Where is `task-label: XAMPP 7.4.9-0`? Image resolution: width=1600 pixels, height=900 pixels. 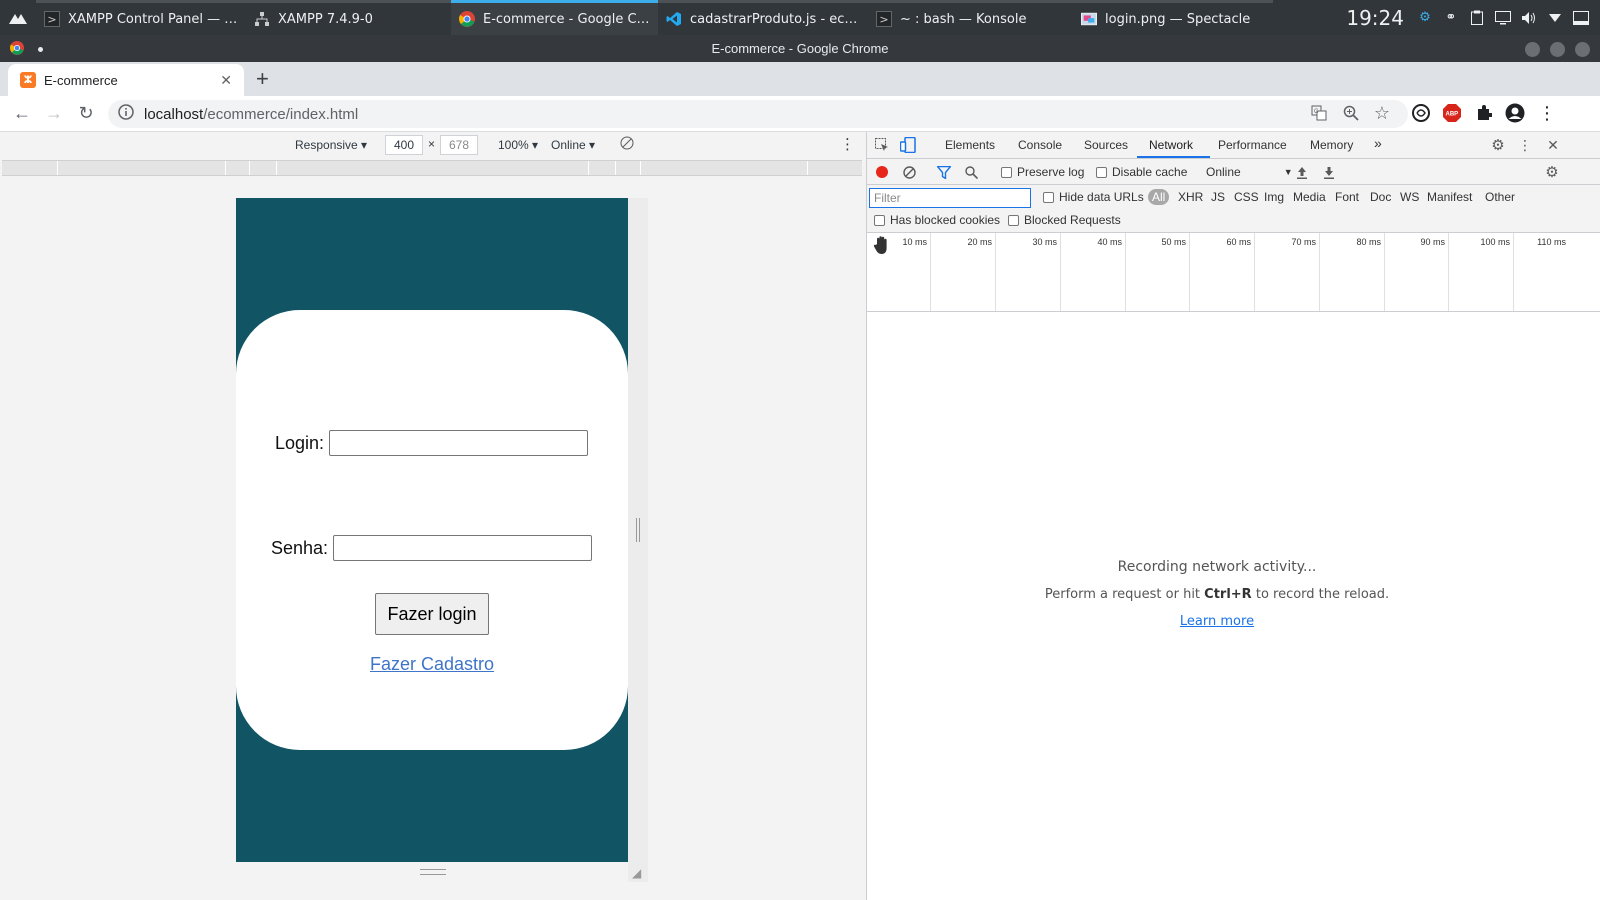
task-label: XAMPP 7.4.9-0 is located at coordinates (325, 19).